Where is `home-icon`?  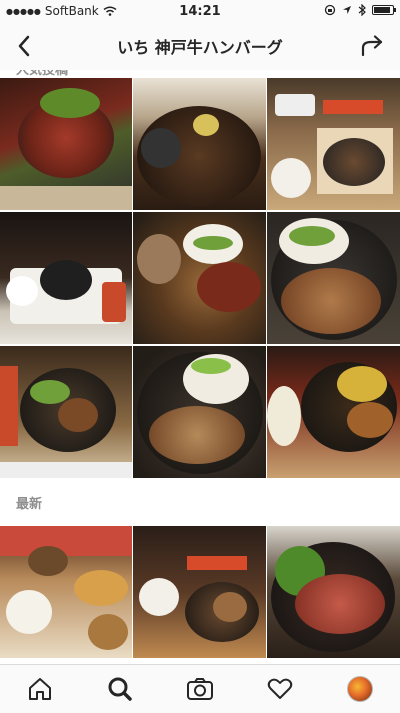 home-icon is located at coordinates (40, 689).